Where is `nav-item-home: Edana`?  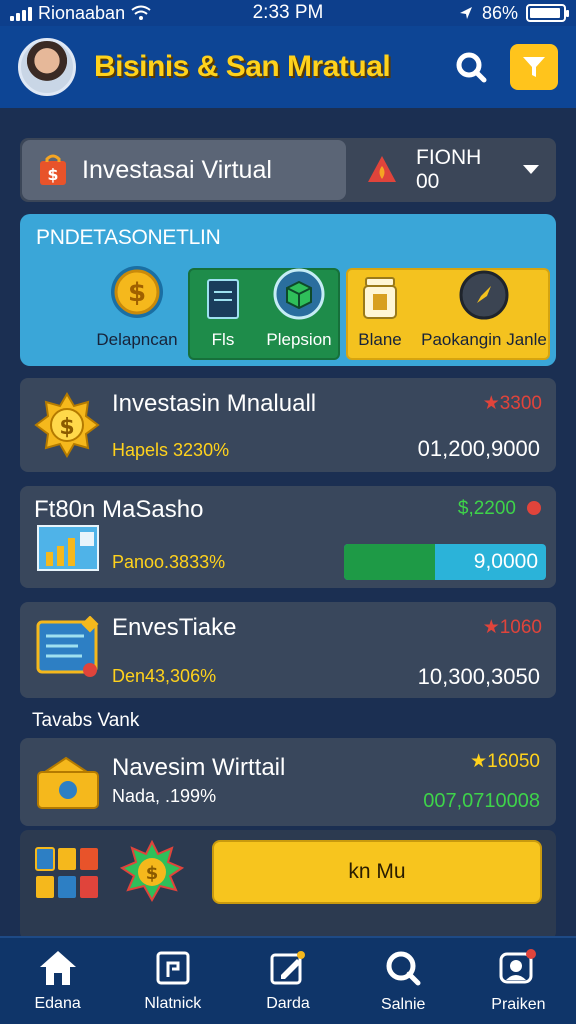 nav-item-home: Edana is located at coordinates (57, 981).